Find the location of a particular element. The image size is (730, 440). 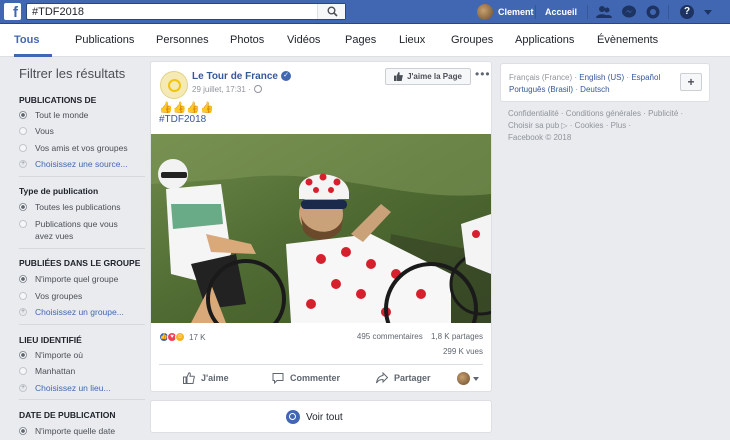

tab-publications: Publications is located at coordinates (104, 40).